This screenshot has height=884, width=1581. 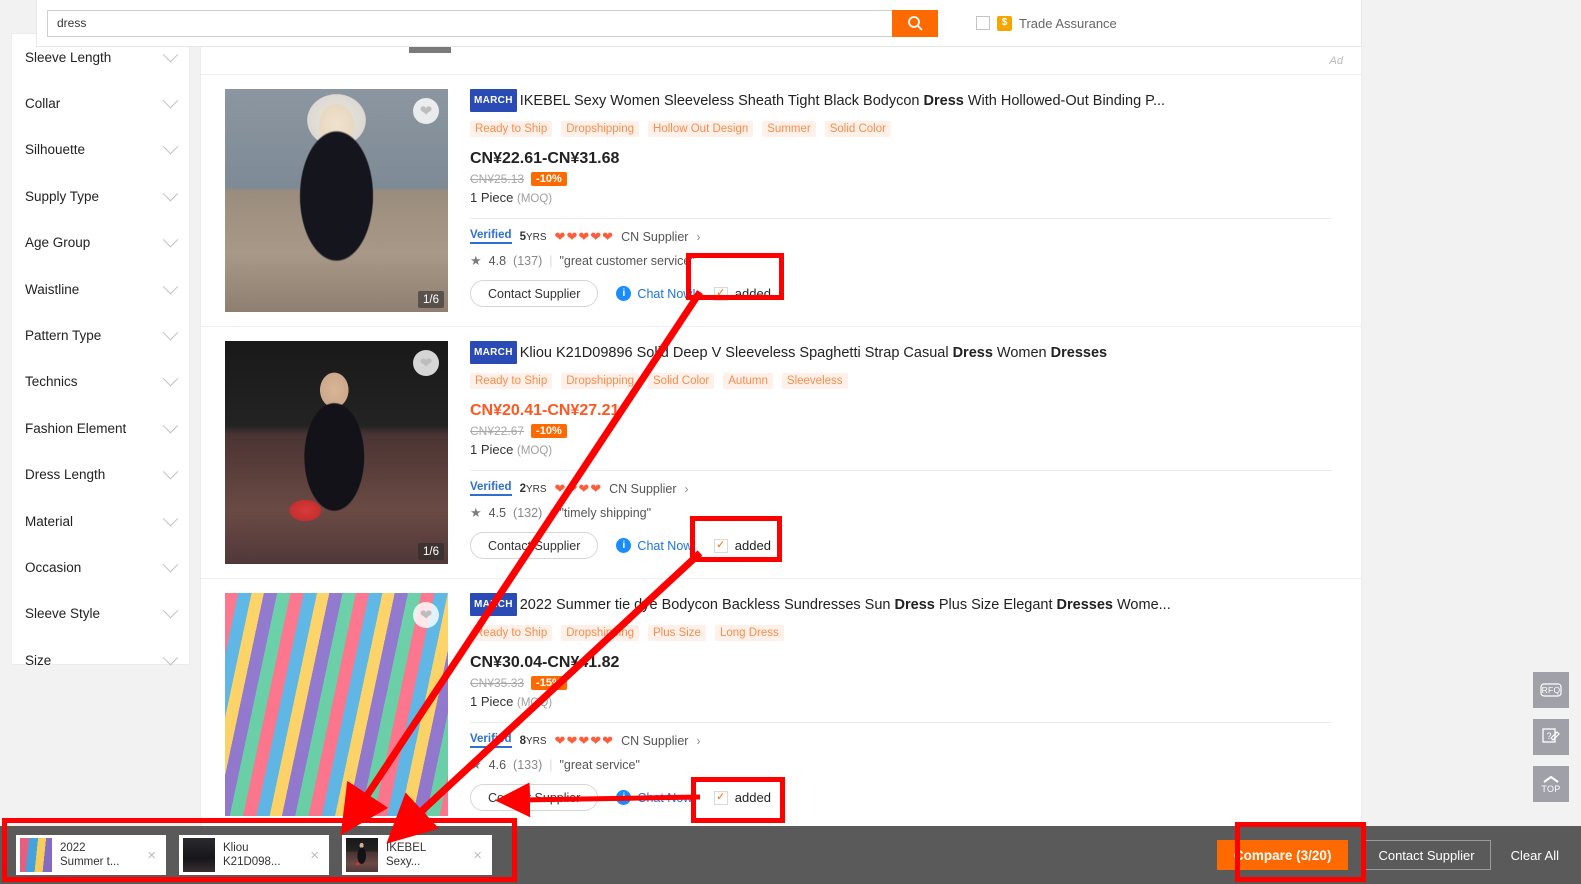 I want to click on filter-row-supply-type: Supply Type, so click(x=102, y=196).